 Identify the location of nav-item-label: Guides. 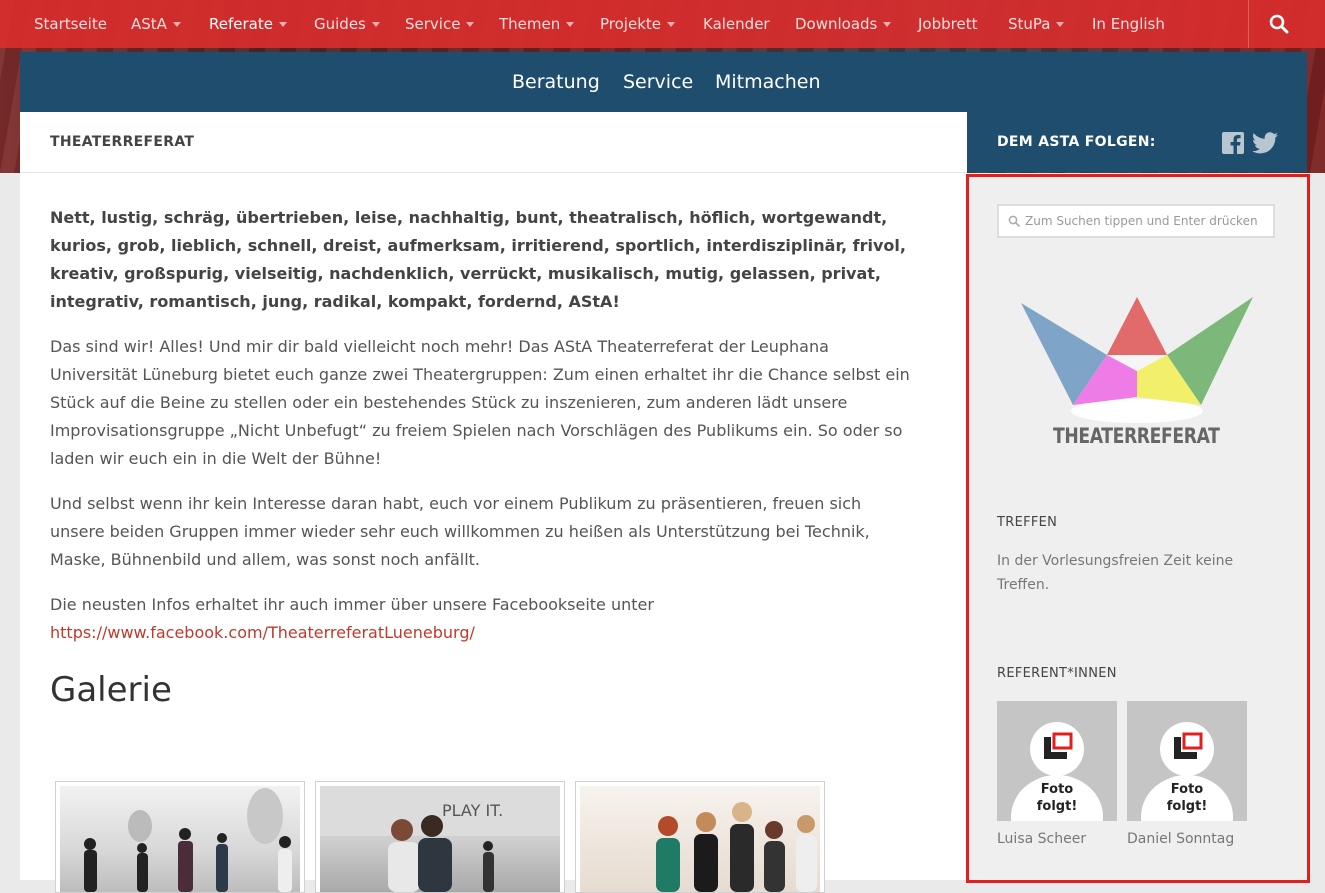
(340, 24).